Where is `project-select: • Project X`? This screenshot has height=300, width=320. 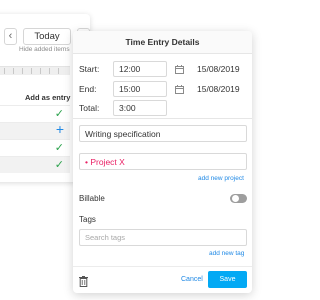 project-select: • Project X is located at coordinates (163, 161).